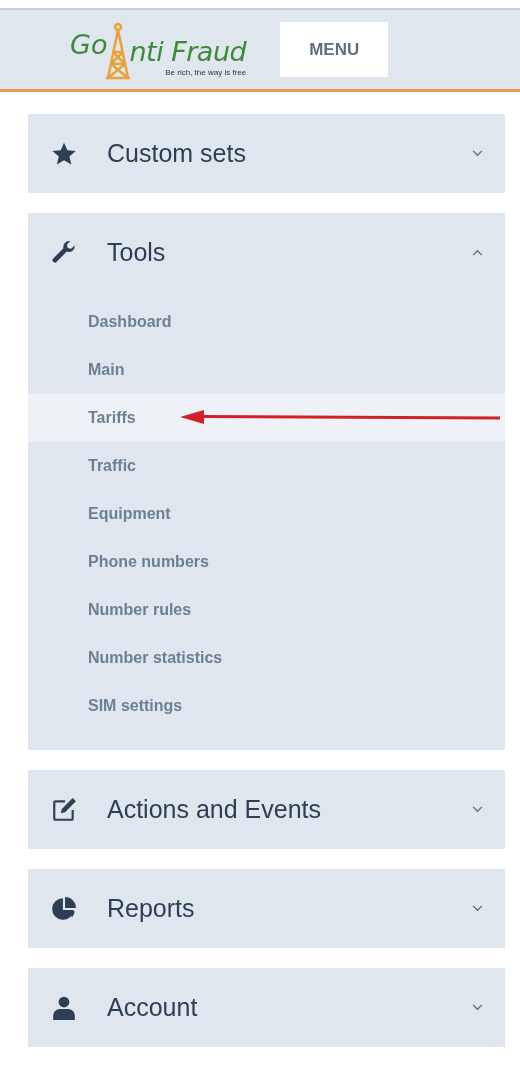 The height and width of the screenshot is (1091, 520). What do you see at coordinates (266, 610) in the screenshot?
I see `menu-item: Number rules` at bounding box center [266, 610].